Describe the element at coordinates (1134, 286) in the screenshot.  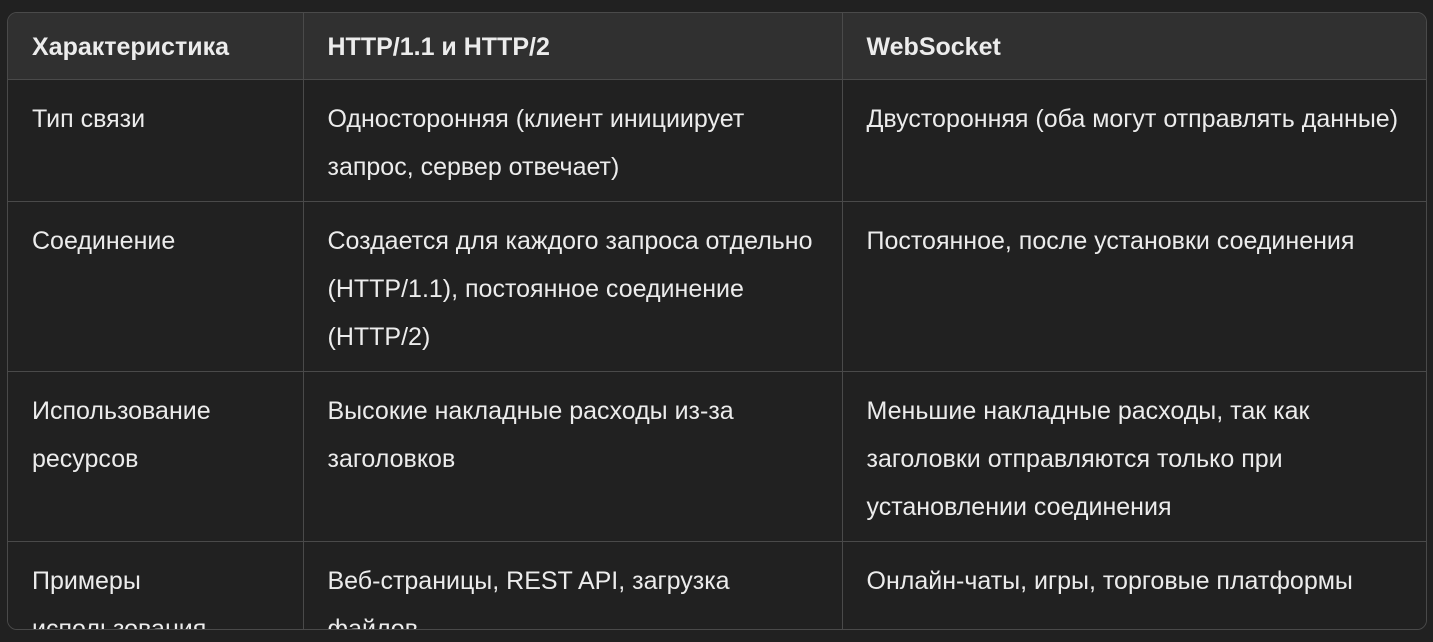
I see `cell-websocket: Постоянное, после установки соединения` at that location.